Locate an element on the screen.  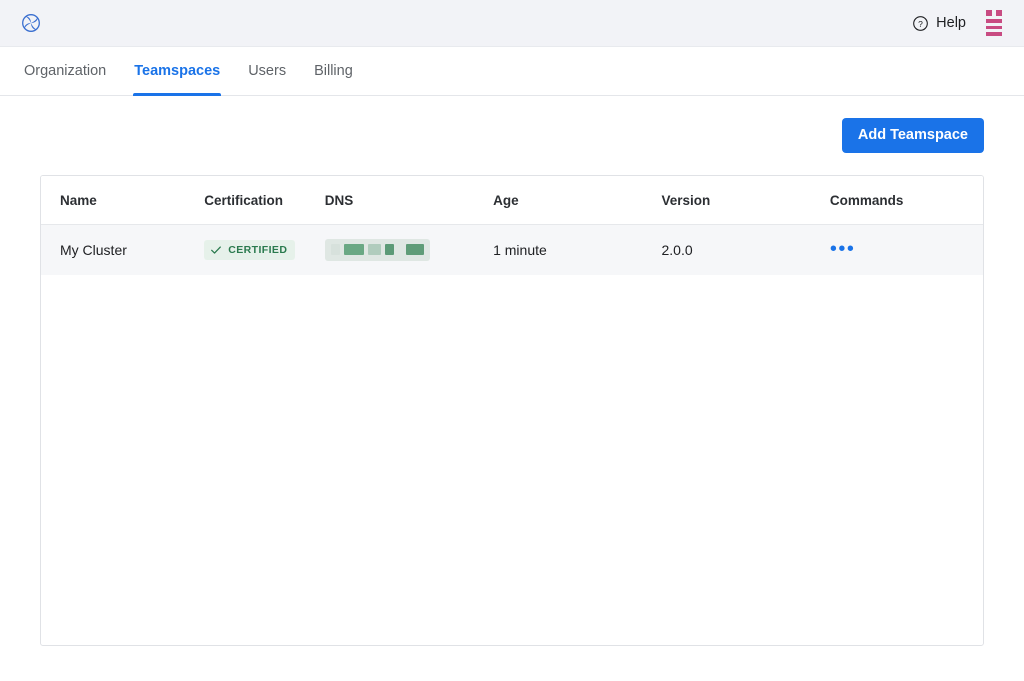
column-header-name: Name is located at coordinates (123, 200).